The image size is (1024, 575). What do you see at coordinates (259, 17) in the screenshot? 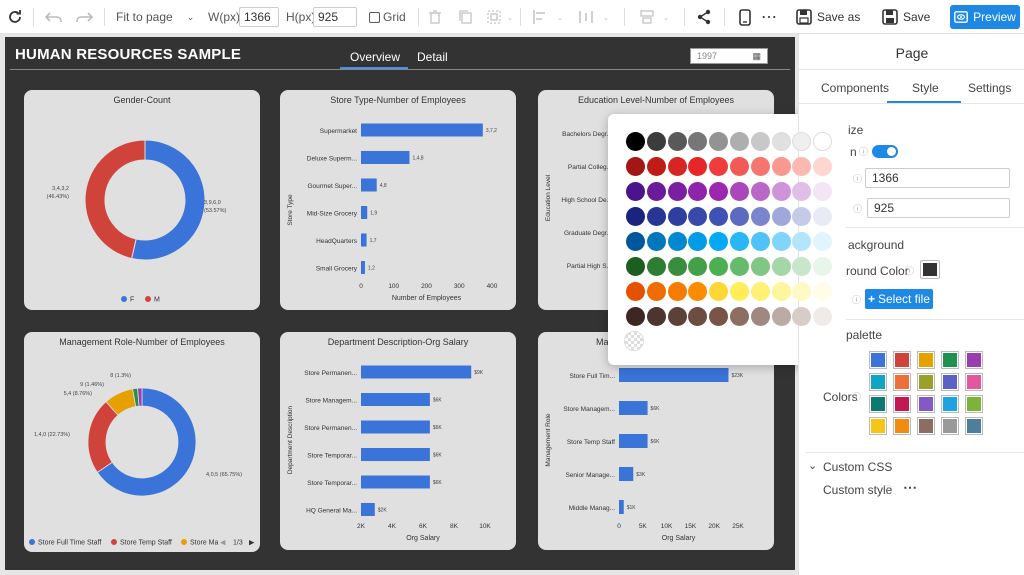
I see `width-input` at bounding box center [259, 17].